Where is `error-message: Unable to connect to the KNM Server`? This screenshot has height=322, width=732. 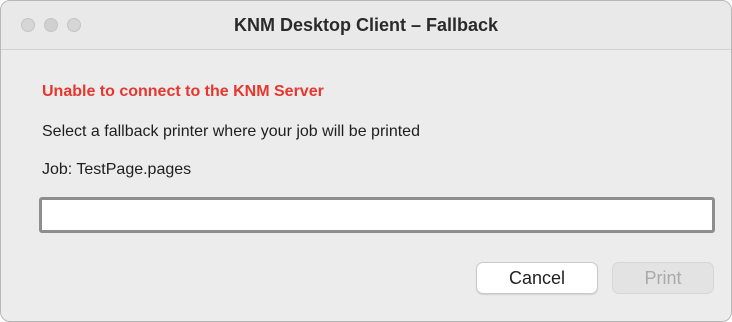 error-message: Unable to connect to the KNM Server is located at coordinates (183, 91).